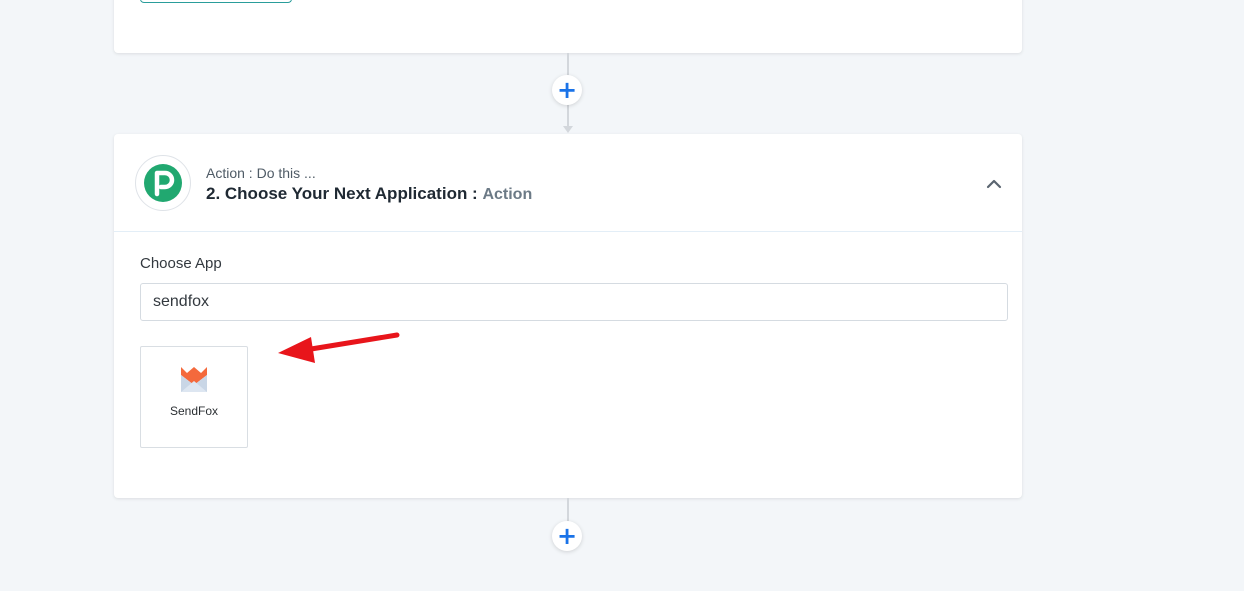 The width and height of the screenshot is (1244, 591). What do you see at coordinates (163, 183) in the screenshot?
I see `pabbly-logo-icon` at bounding box center [163, 183].